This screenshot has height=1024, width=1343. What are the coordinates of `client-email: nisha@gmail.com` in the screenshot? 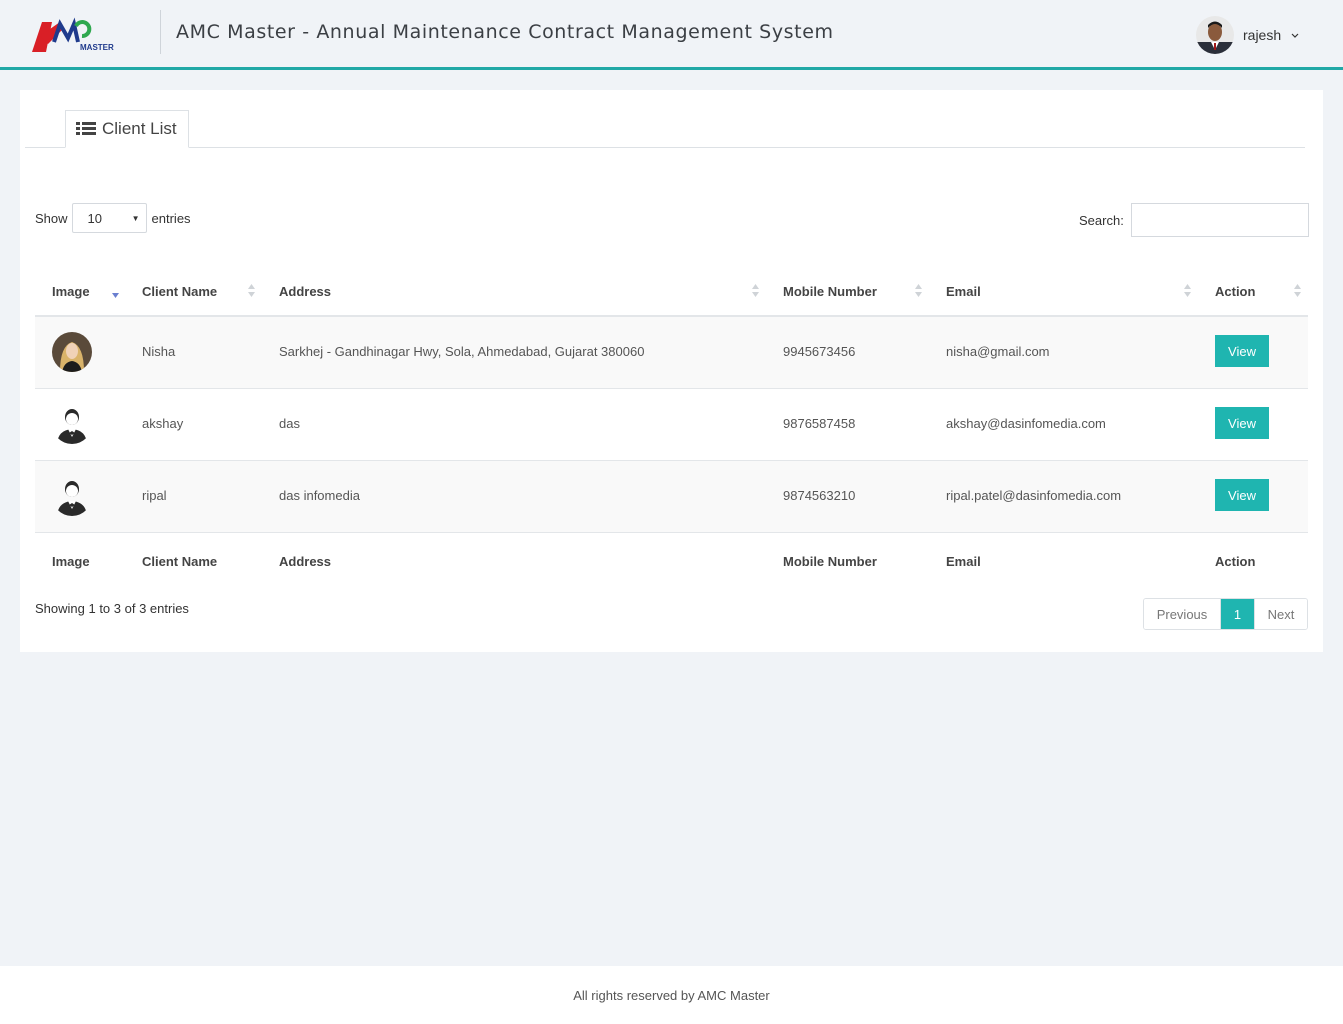 It's located at (998, 351).